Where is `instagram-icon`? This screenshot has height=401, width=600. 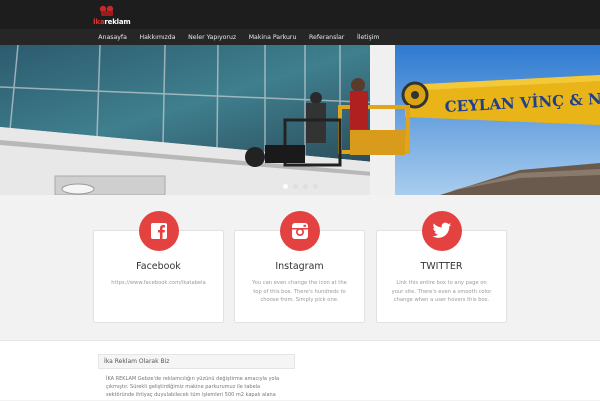 instagram-icon is located at coordinates (300, 231).